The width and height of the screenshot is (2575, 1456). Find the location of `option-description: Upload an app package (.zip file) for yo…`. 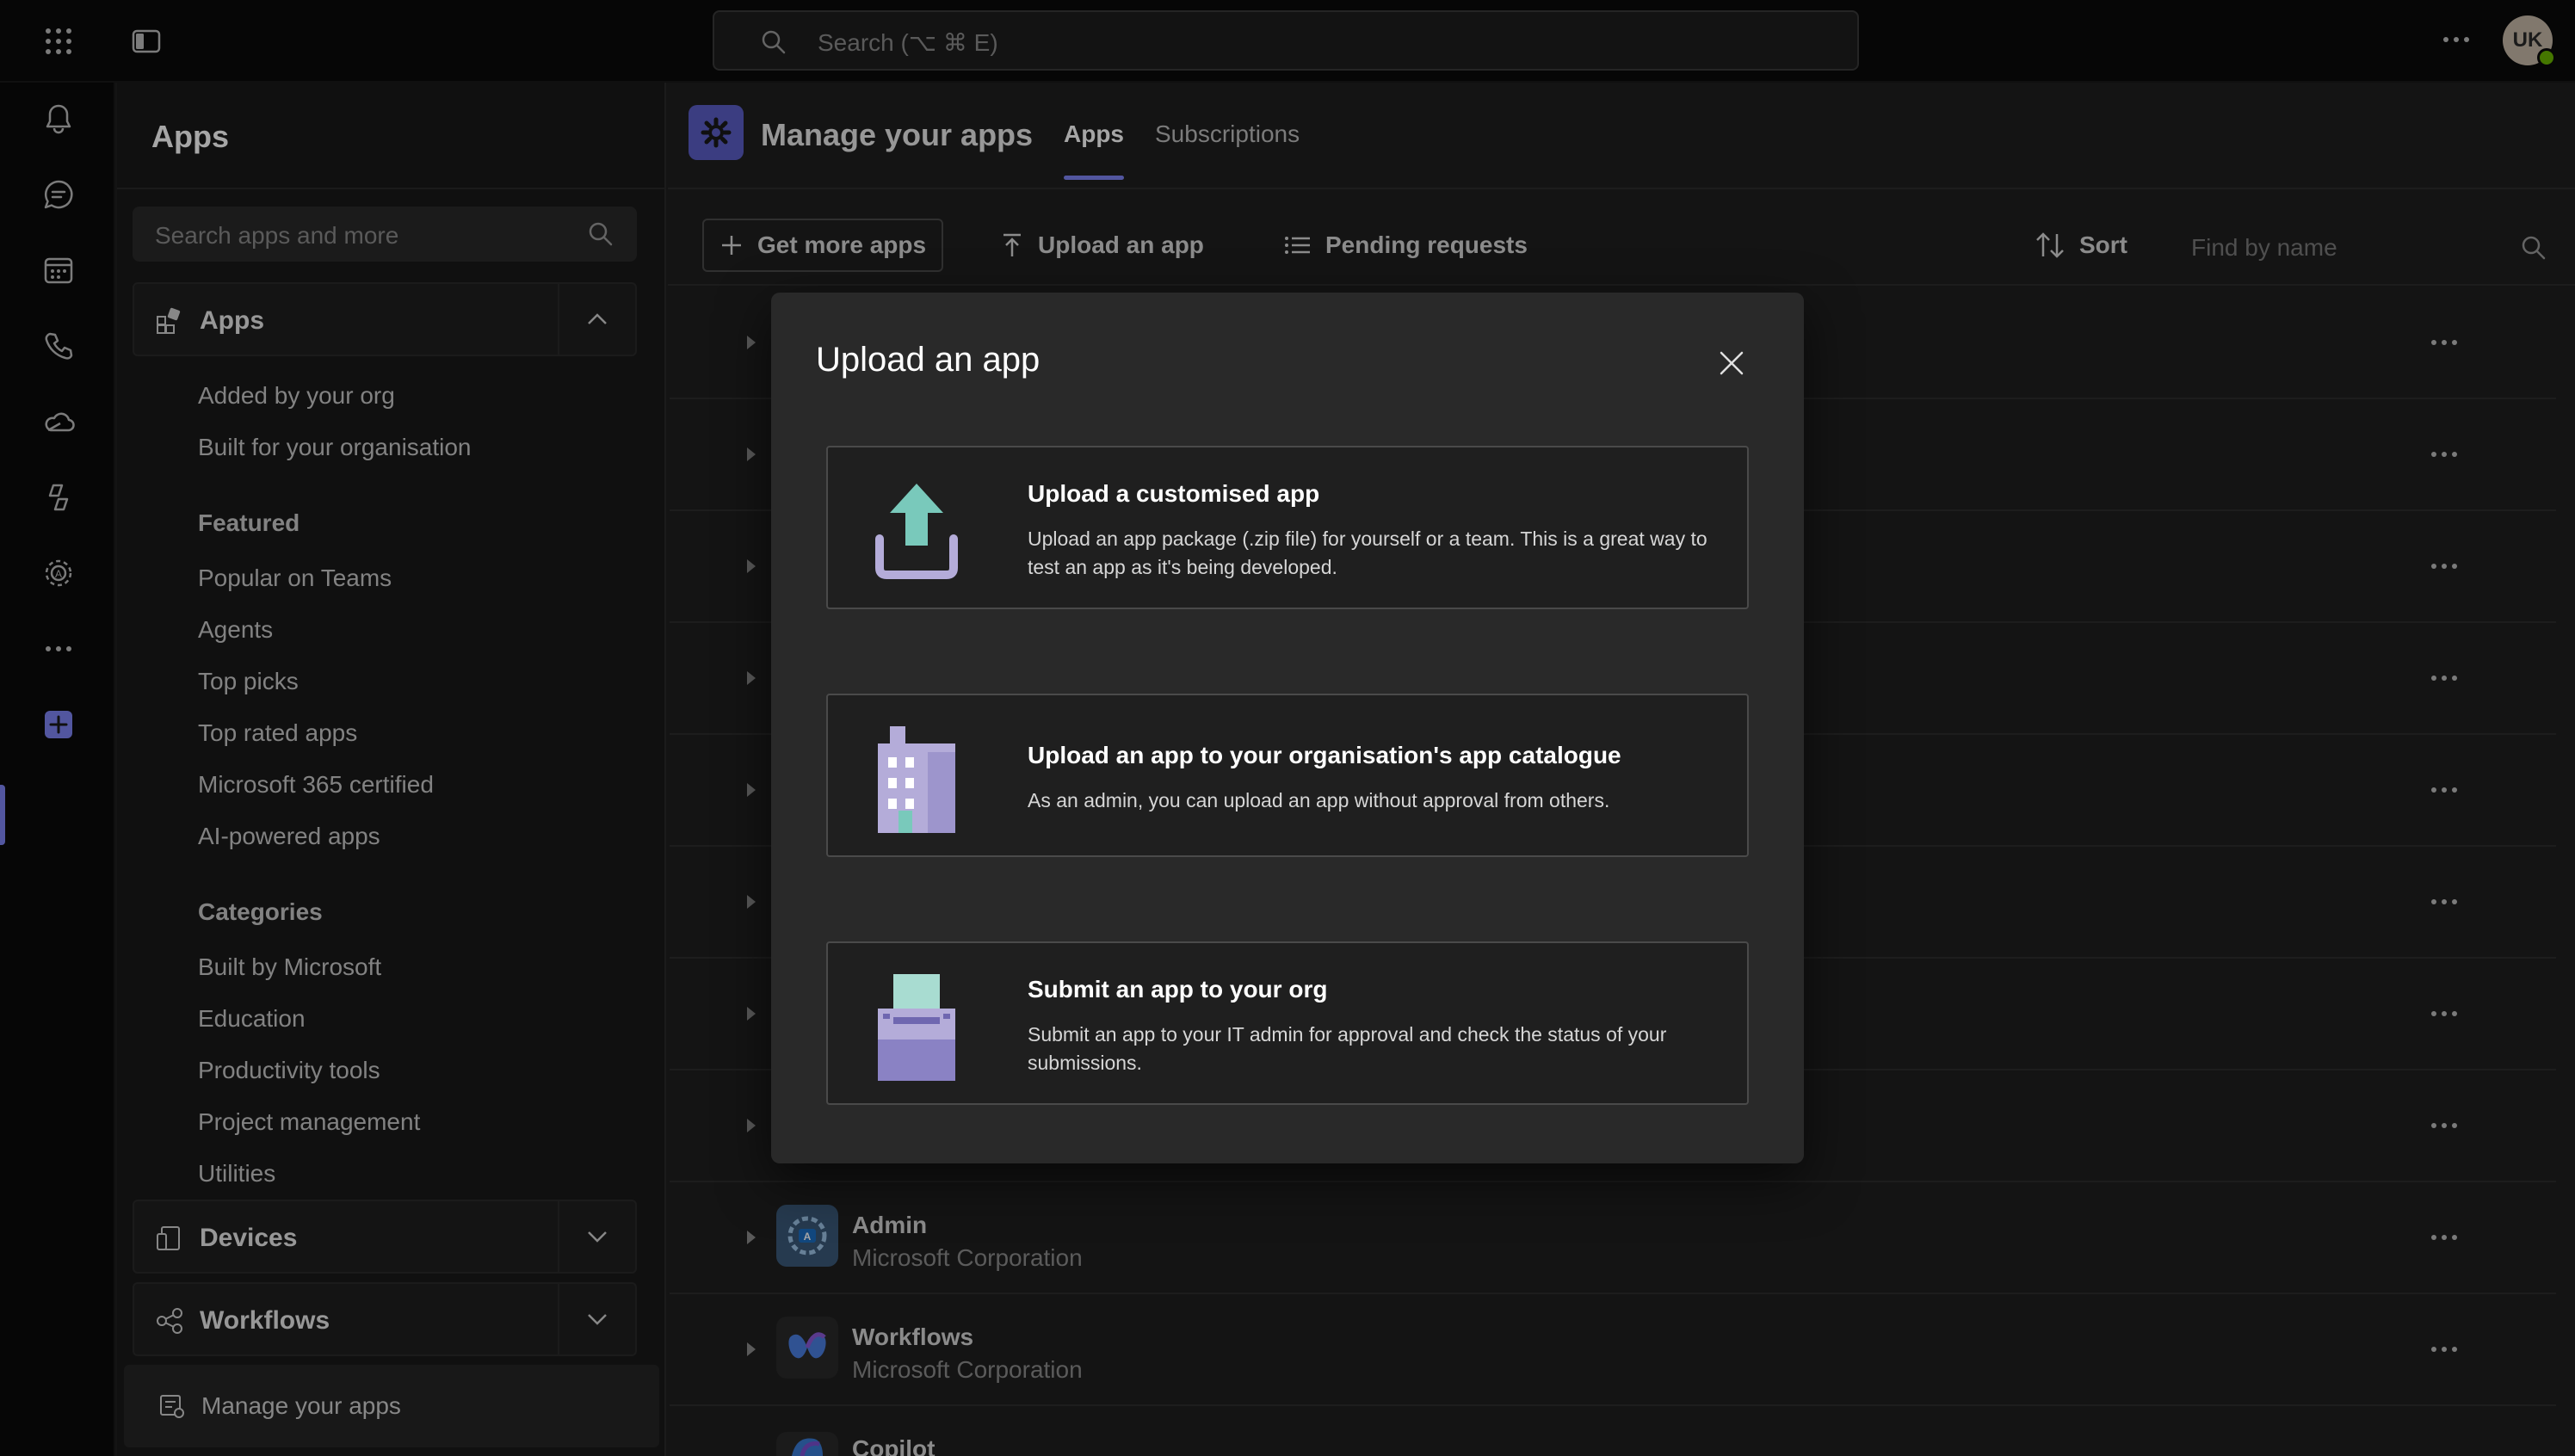

option-description: Upload an app package (.zip file) for yo… is located at coordinates (1367, 552).